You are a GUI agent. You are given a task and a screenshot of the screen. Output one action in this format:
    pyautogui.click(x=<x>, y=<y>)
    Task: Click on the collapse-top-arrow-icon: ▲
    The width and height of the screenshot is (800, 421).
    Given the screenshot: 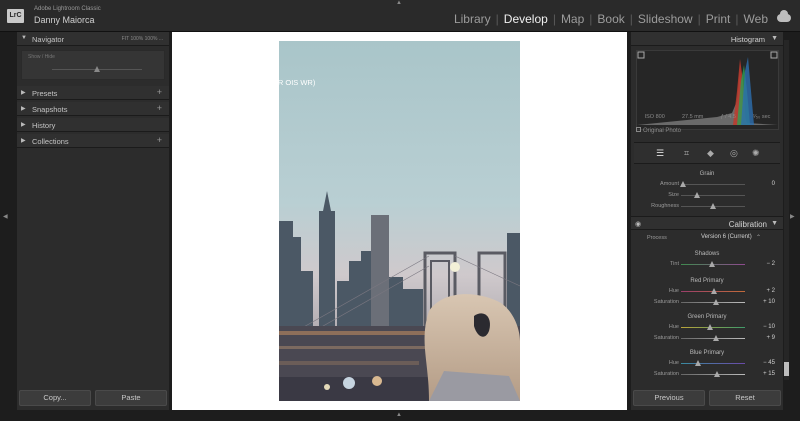 What is the action you would take?
    pyautogui.click(x=399, y=3)
    